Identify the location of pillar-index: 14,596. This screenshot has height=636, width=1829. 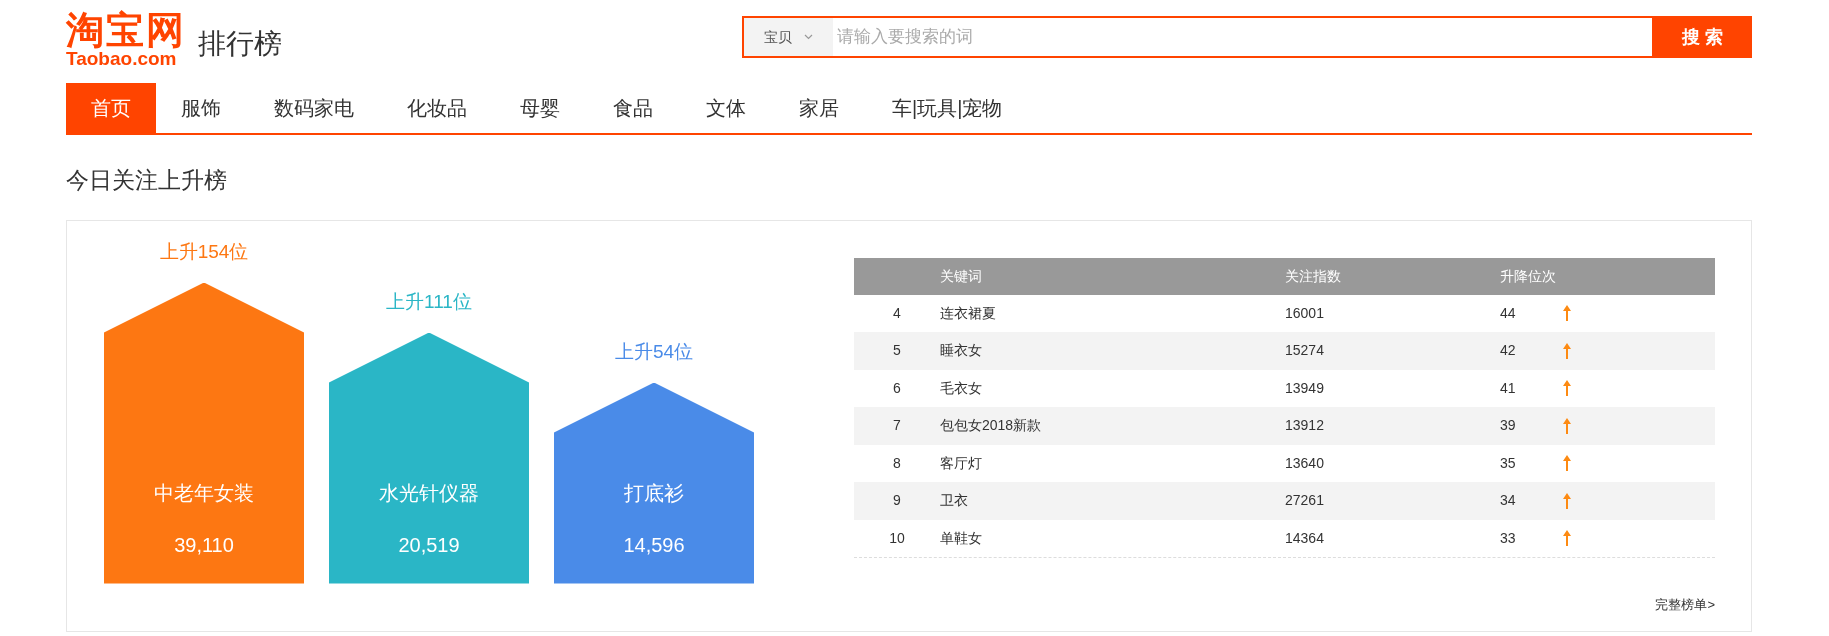
(654, 545).